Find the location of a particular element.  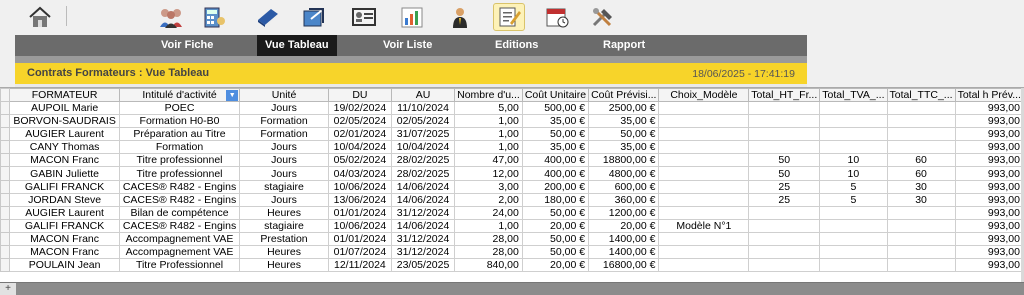

table-cell: 23/05/2025 is located at coordinates (423, 265).